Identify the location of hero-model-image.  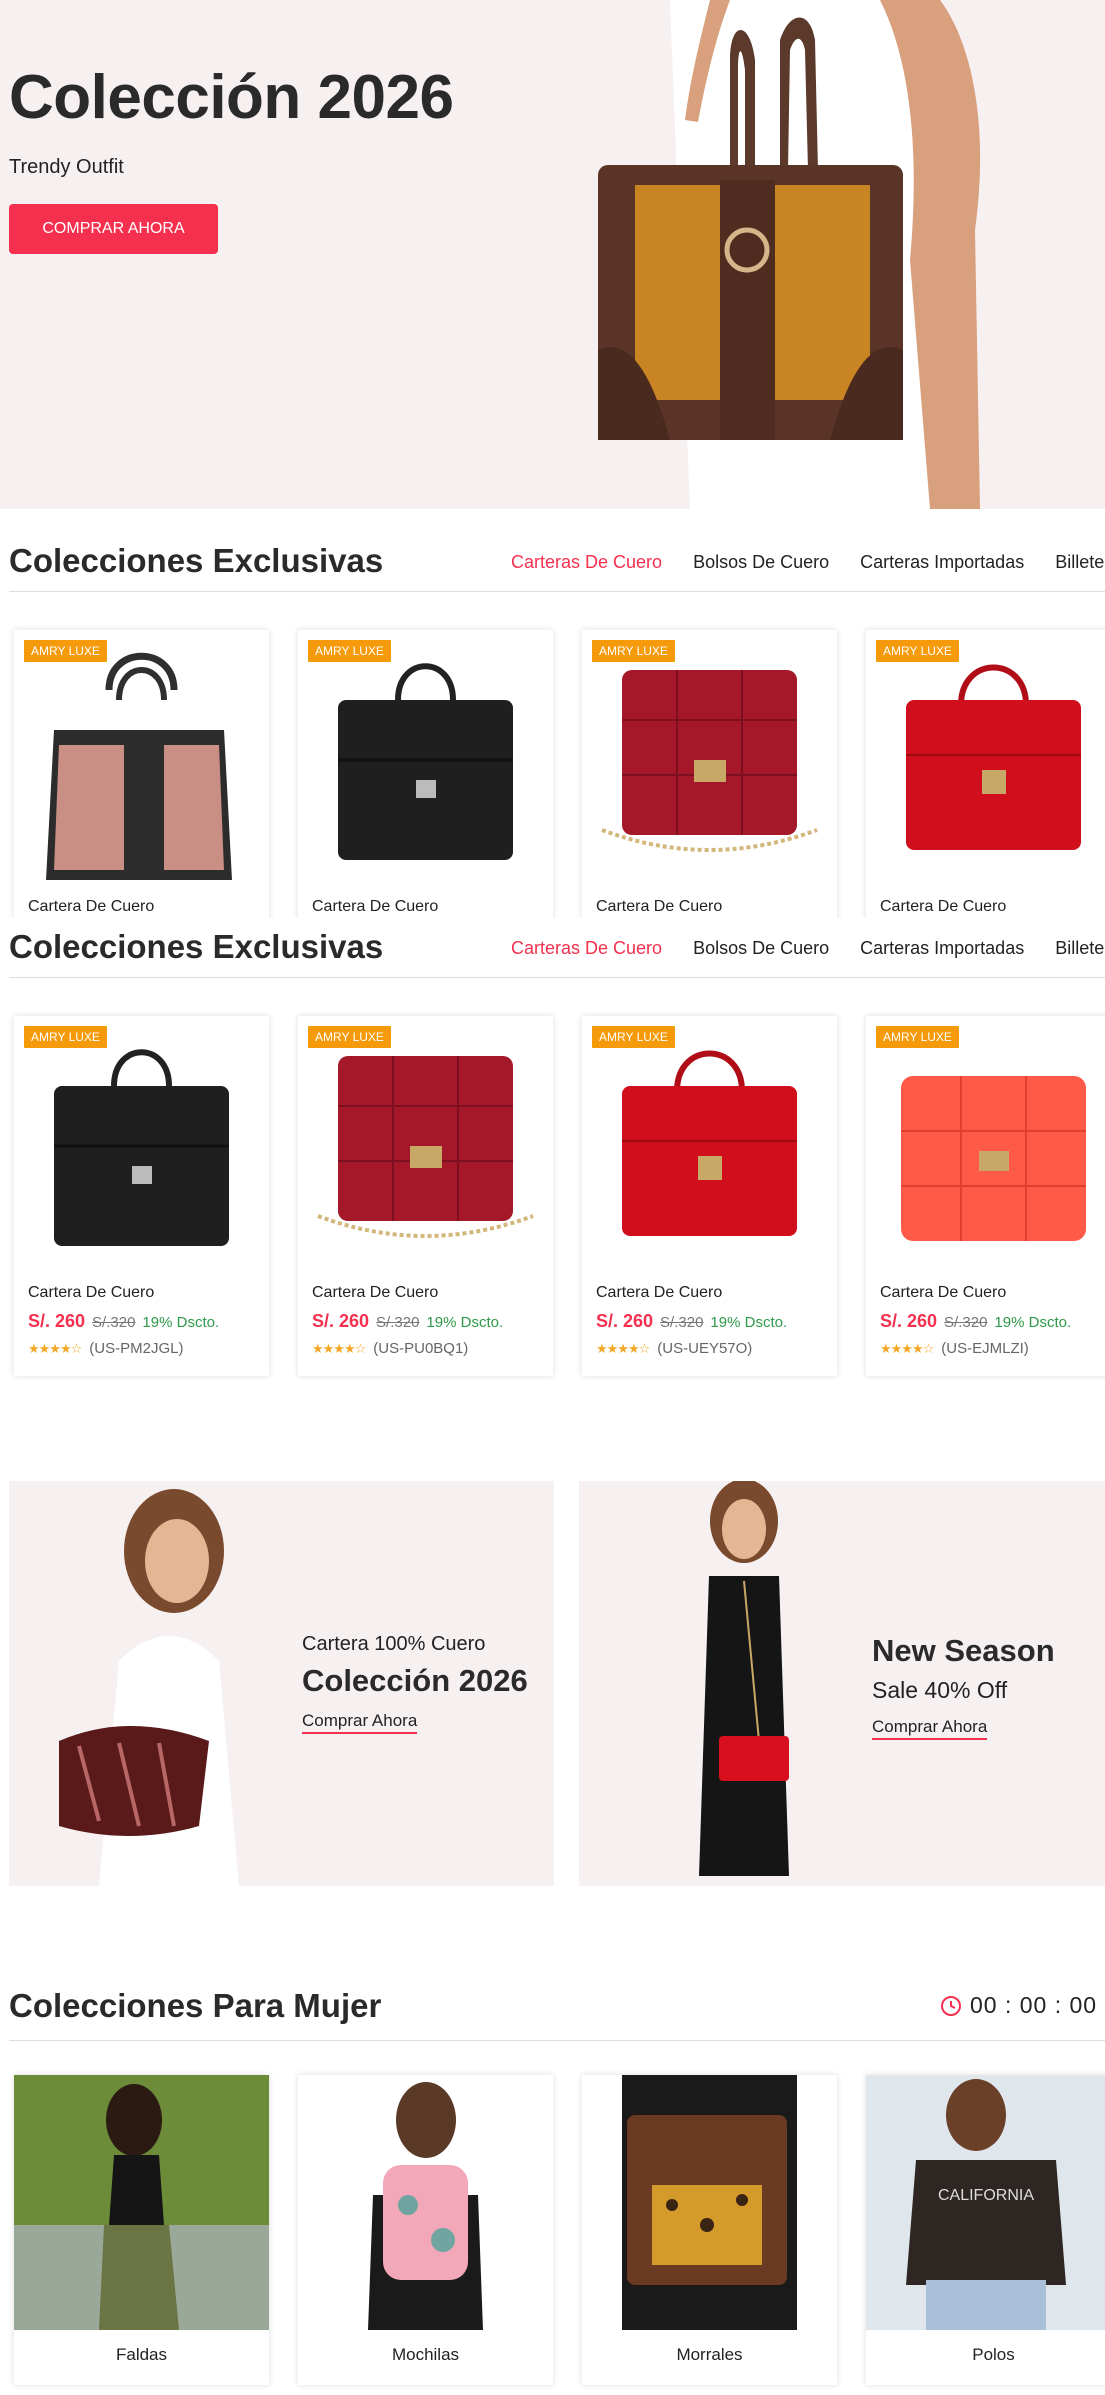
(789, 254).